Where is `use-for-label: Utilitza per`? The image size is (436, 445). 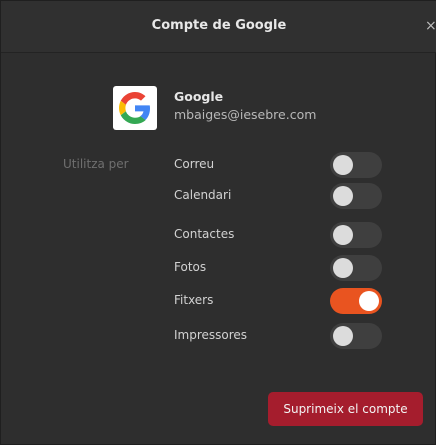
use-for-label: Utilitza per is located at coordinates (96, 164).